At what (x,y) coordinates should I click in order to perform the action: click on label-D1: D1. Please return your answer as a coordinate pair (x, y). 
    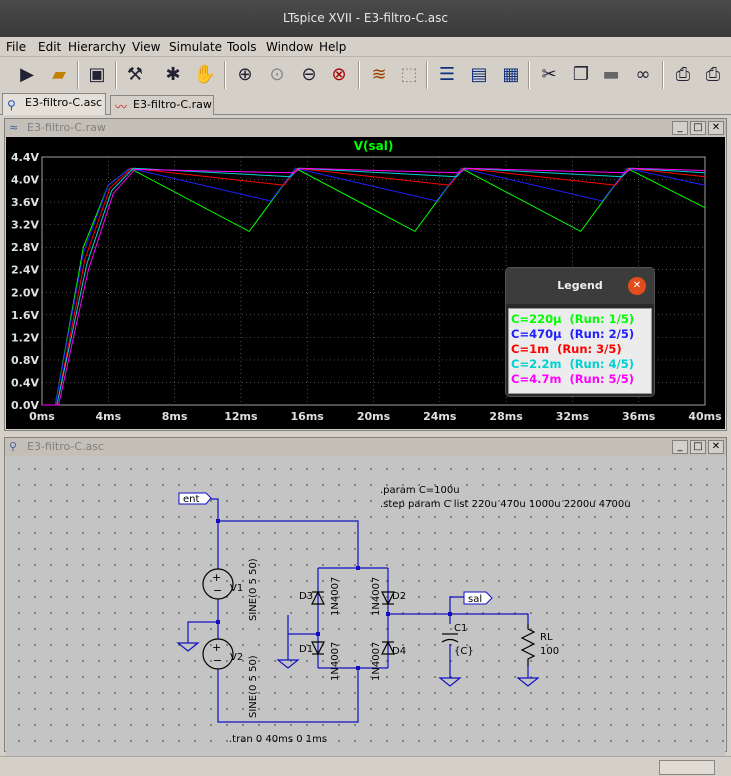
    Looking at the image, I should click on (306, 649).